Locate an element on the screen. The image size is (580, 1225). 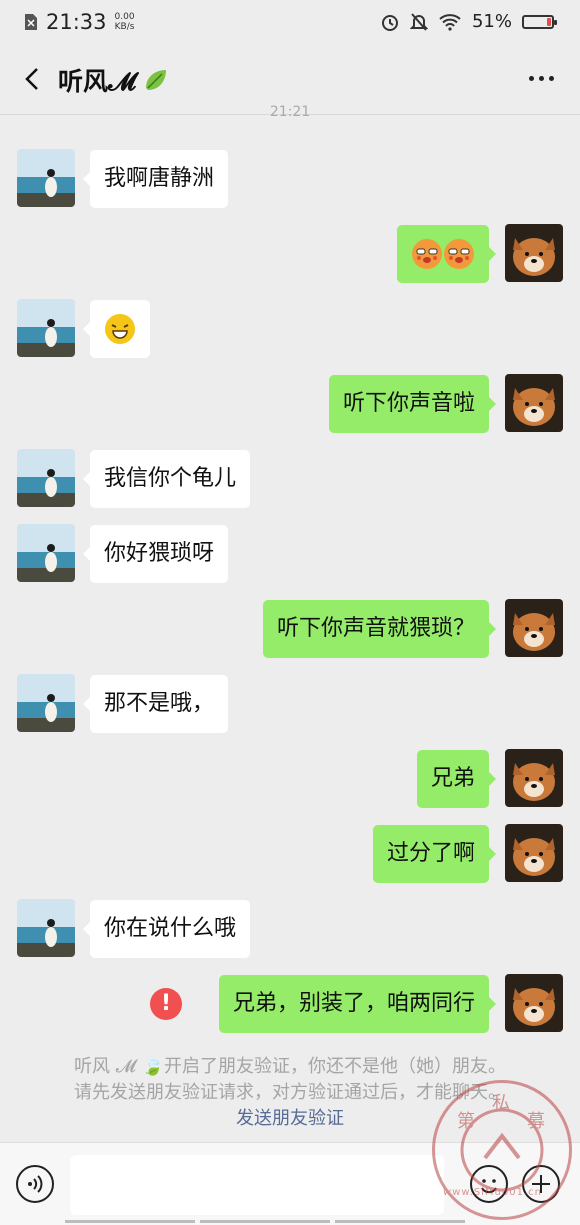
clock: 21:33 is located at coordinates (76, 22).